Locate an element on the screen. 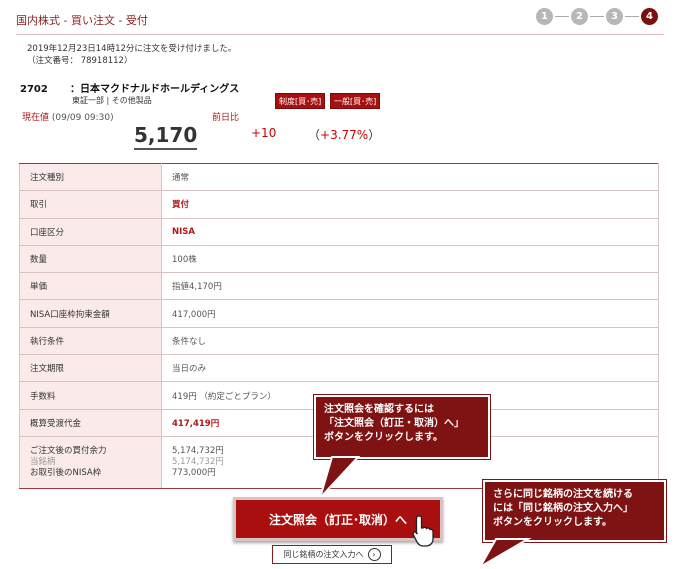 This screenshot has width=680, height=569. row-label: 取引 is located at coordinates (90, 204).